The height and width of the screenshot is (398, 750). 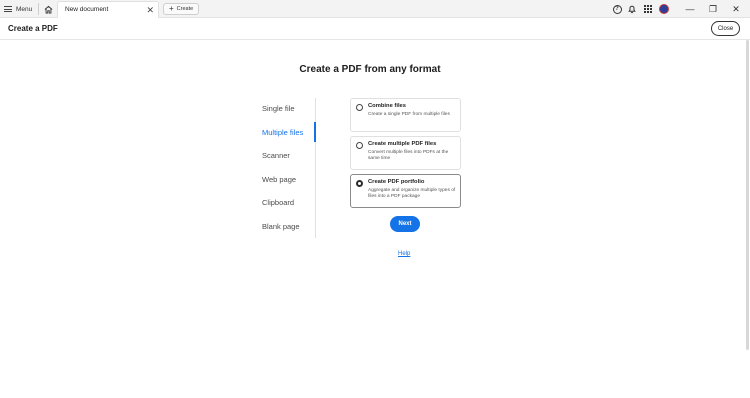 What do you see at coordinates (8, 9) in the screenshot?
I see `hamburger-icon` at bounding box center [8, 9].